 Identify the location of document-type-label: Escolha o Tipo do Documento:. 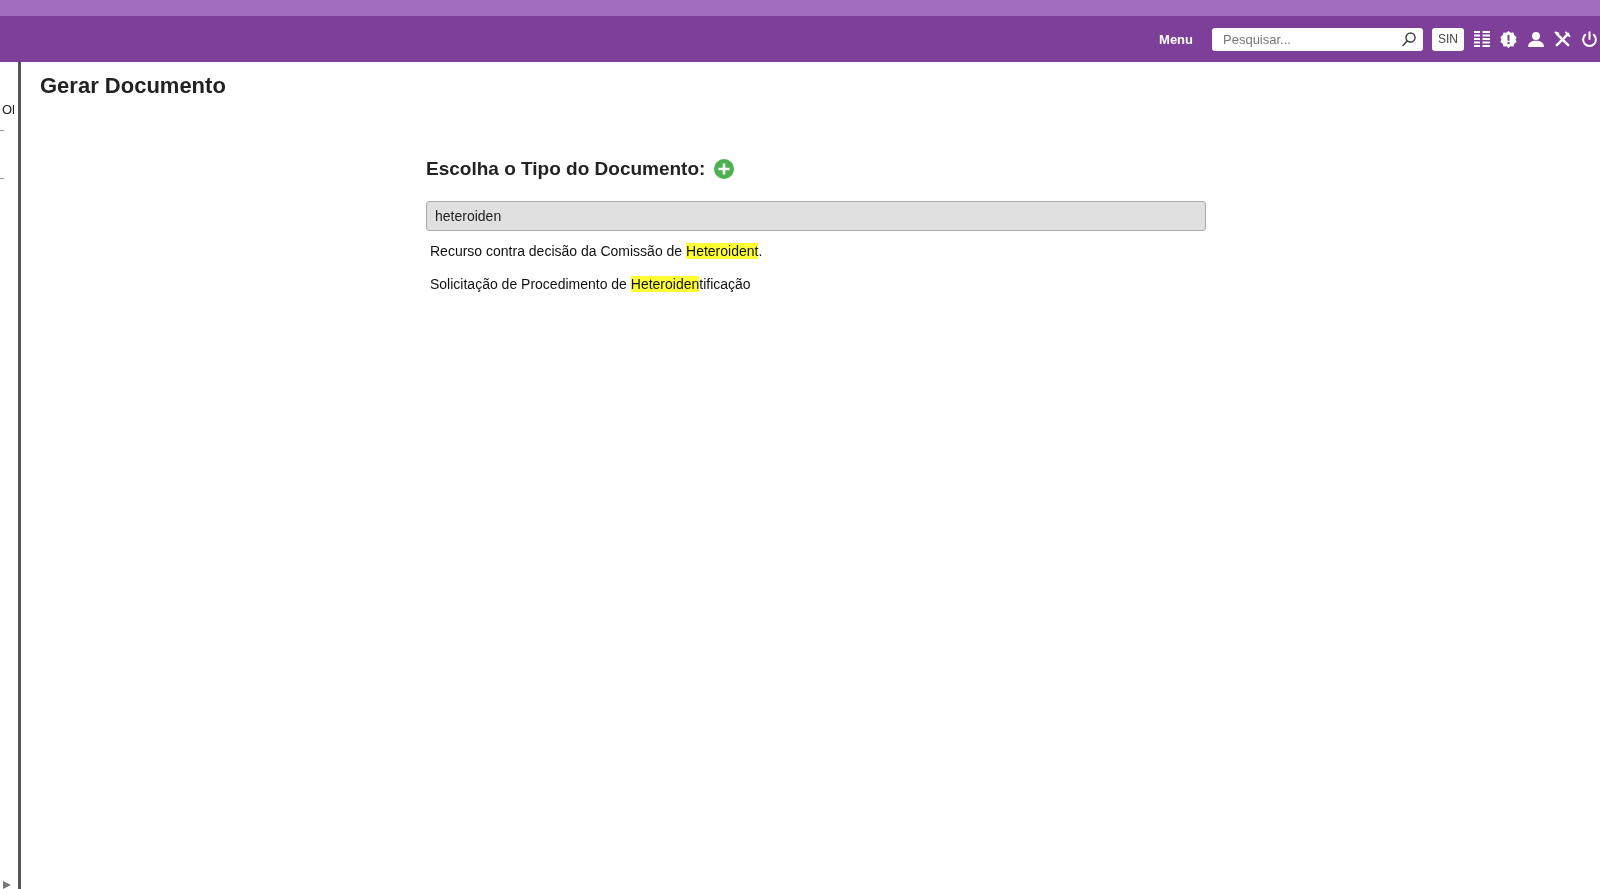
(566, 169).